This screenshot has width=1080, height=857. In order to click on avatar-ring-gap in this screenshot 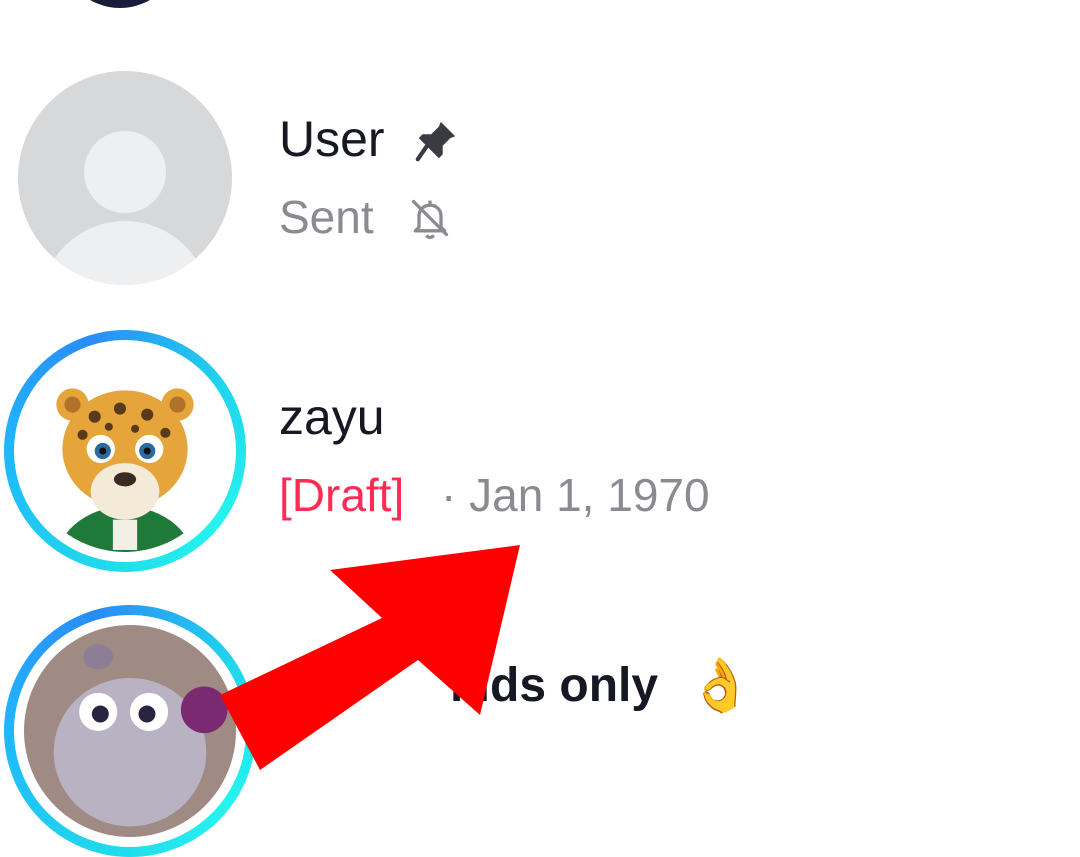, I will do `click(125, 451)`.